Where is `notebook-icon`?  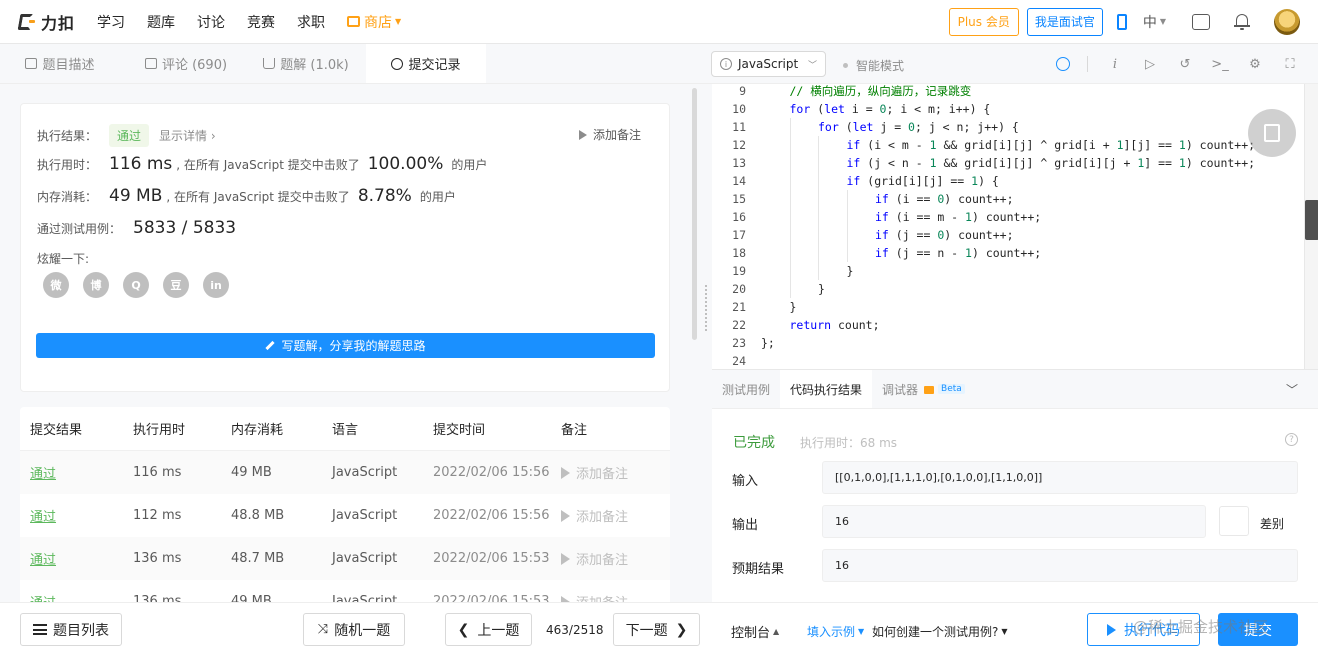
notebook-icon is located at coordinates (1272, 133).